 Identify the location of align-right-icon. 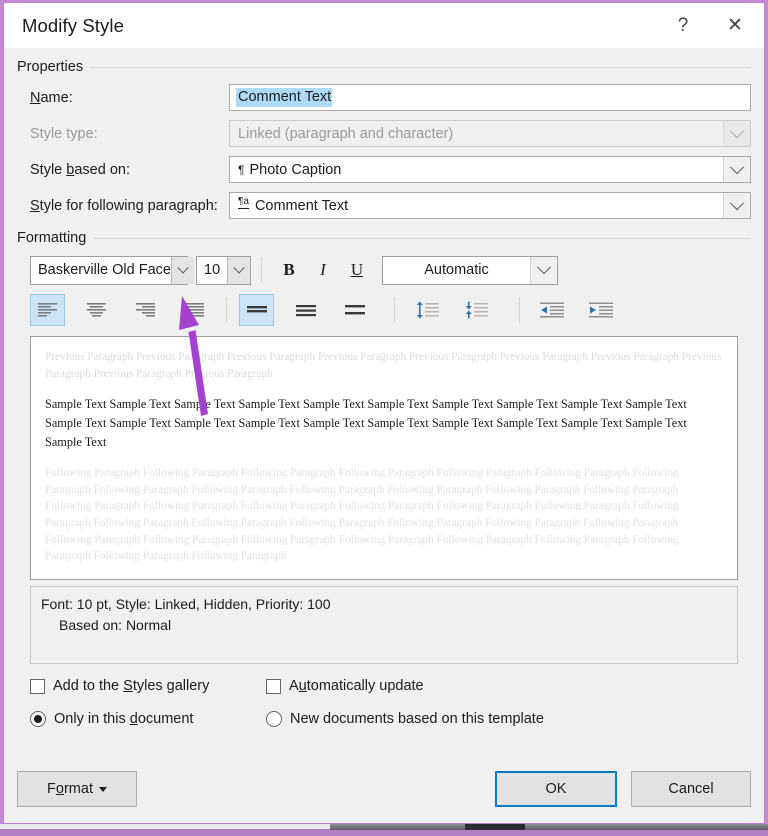
(145, 310).